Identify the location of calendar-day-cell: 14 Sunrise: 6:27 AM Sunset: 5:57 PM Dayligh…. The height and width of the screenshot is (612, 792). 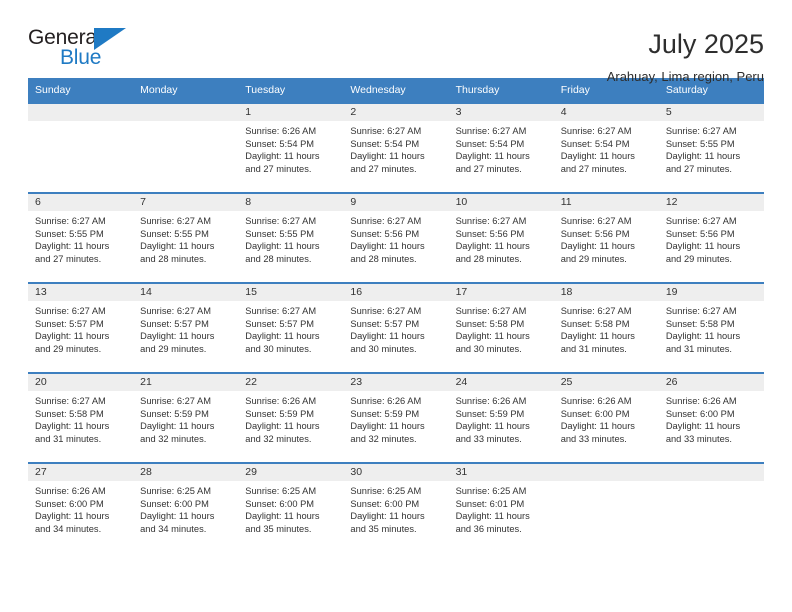
(186, 327).